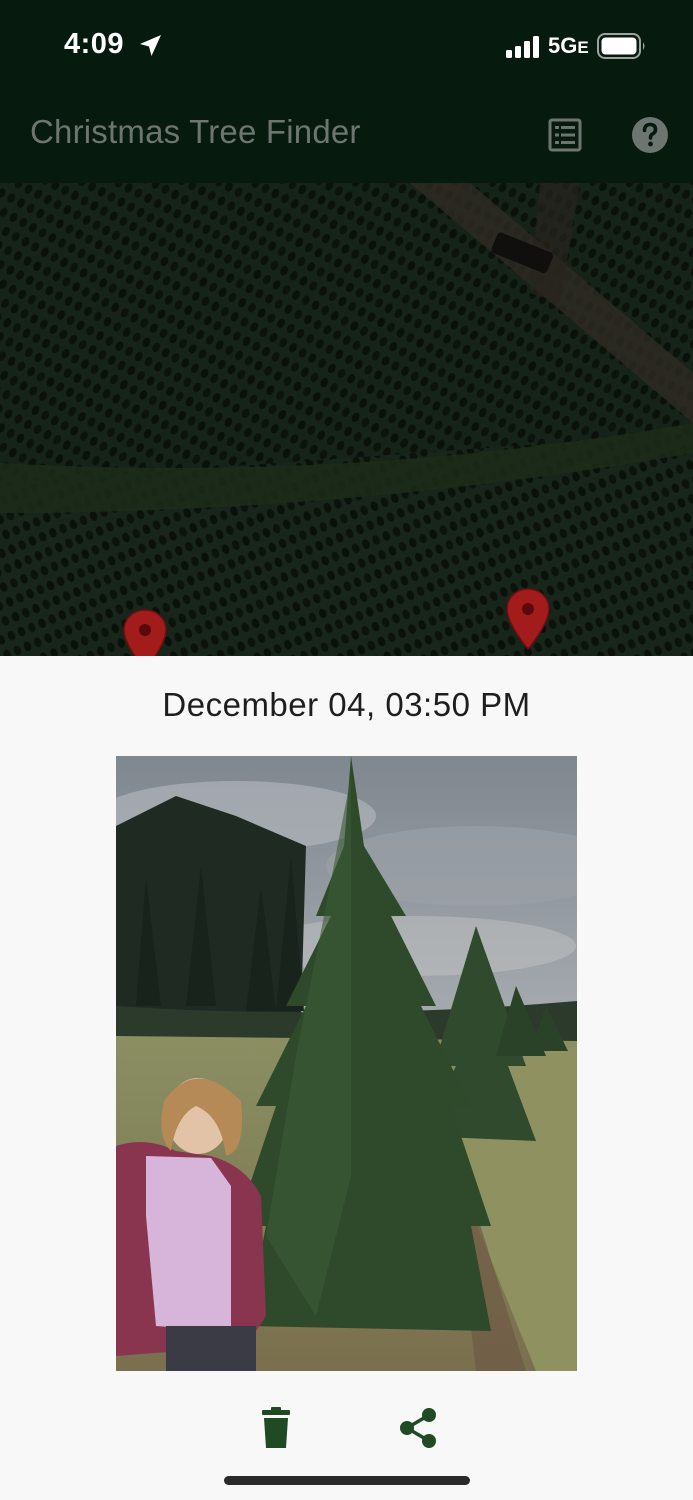  I want to click on help-icon, so click(650, 135).